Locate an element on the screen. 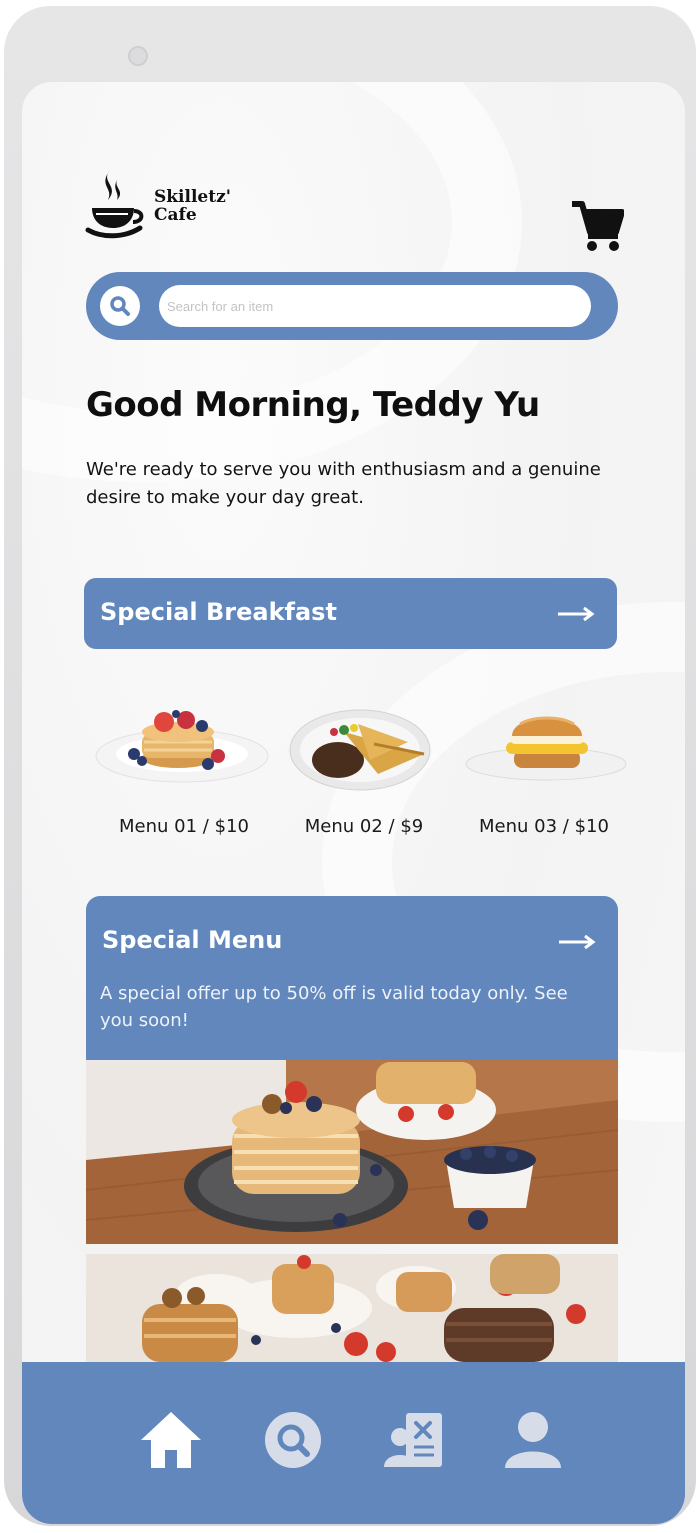 This screenshot has height=1533, width=696. special-menu-title: Special Menu is located at coordinates (192, 940).